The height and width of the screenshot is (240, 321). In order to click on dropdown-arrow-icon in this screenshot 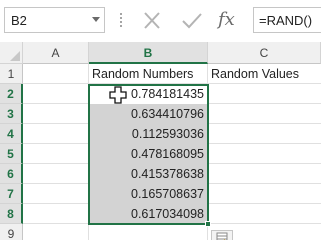, I will do `click(96, 19)`.